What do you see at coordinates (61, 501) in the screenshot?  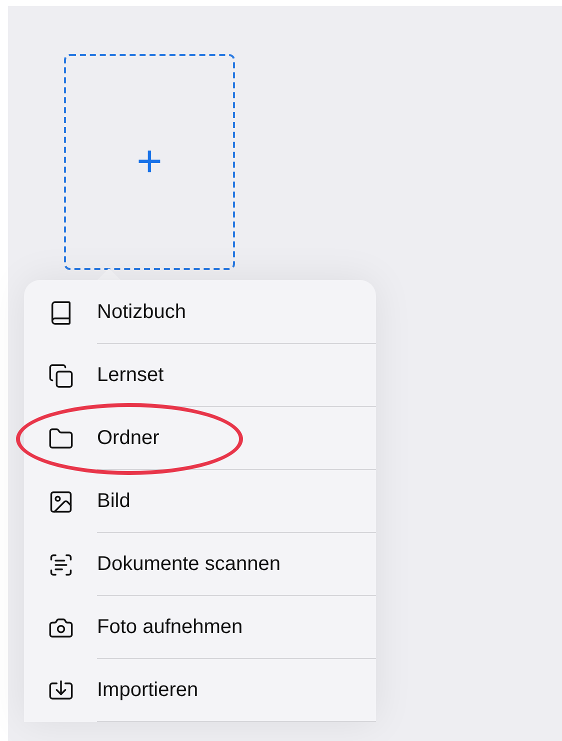 I see `image-icon` at bounding box center [61, 501].